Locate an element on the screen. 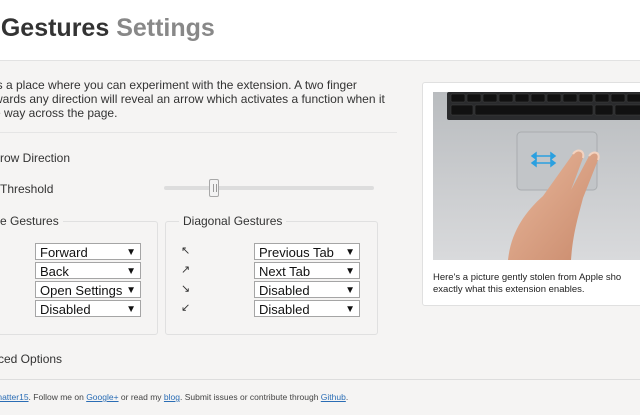  select-value: Back is located at coordinates (54, 271).